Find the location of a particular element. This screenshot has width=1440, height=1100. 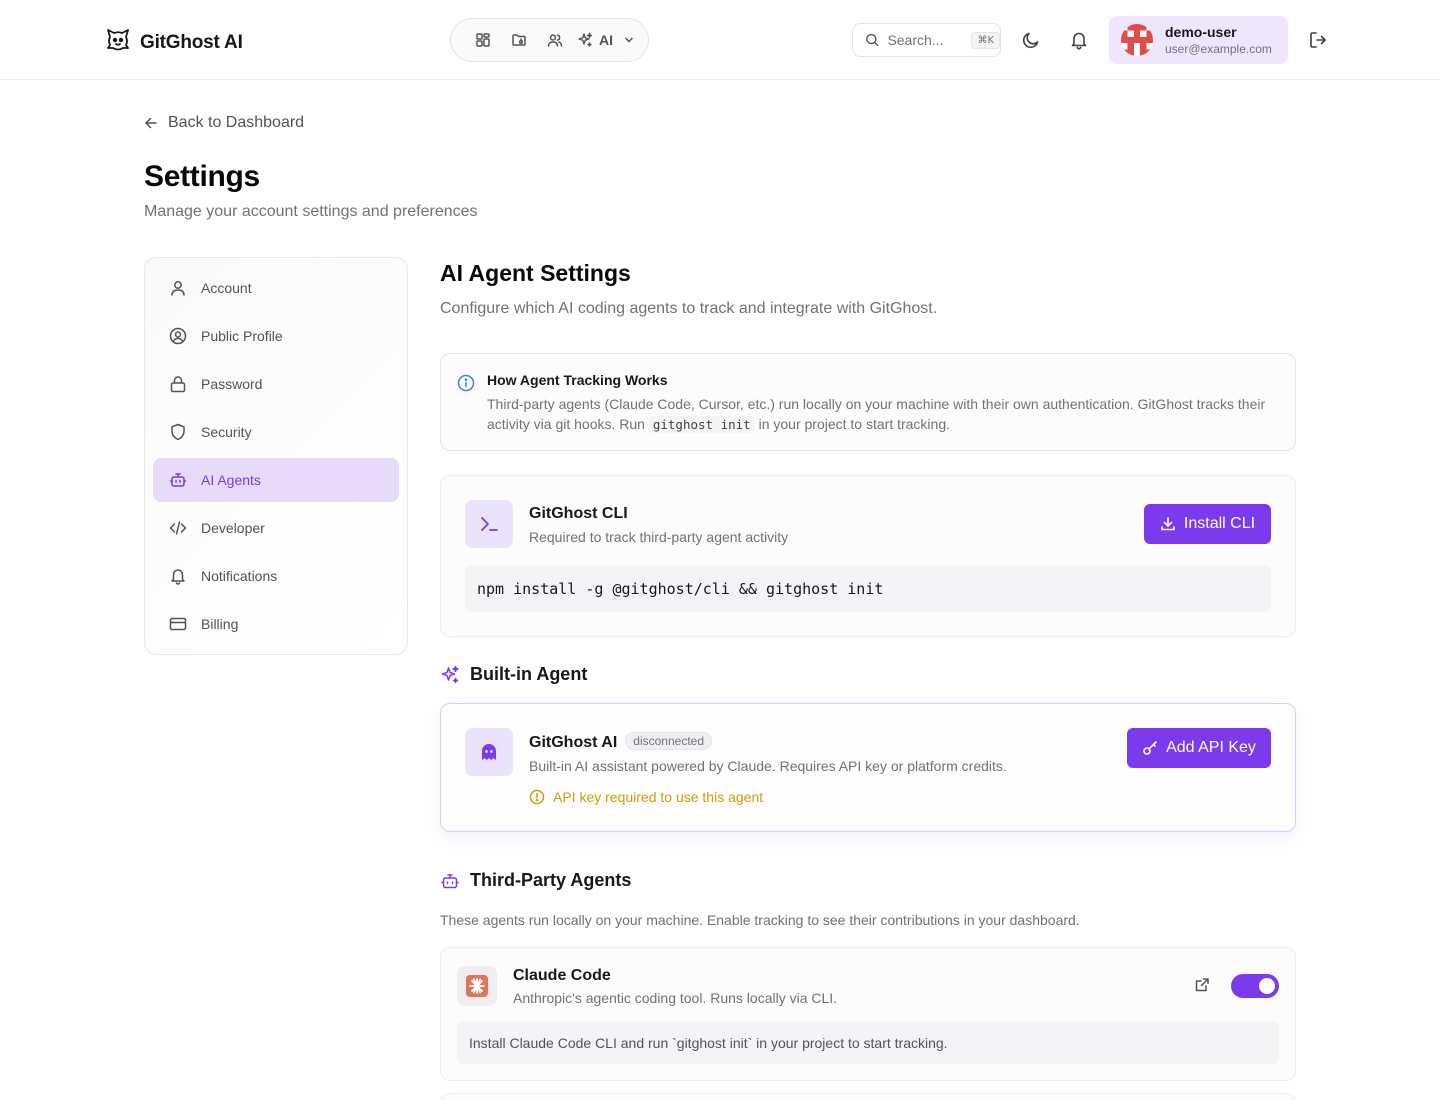

sidebar-item-security: Security is located at coordinates (276, 432).